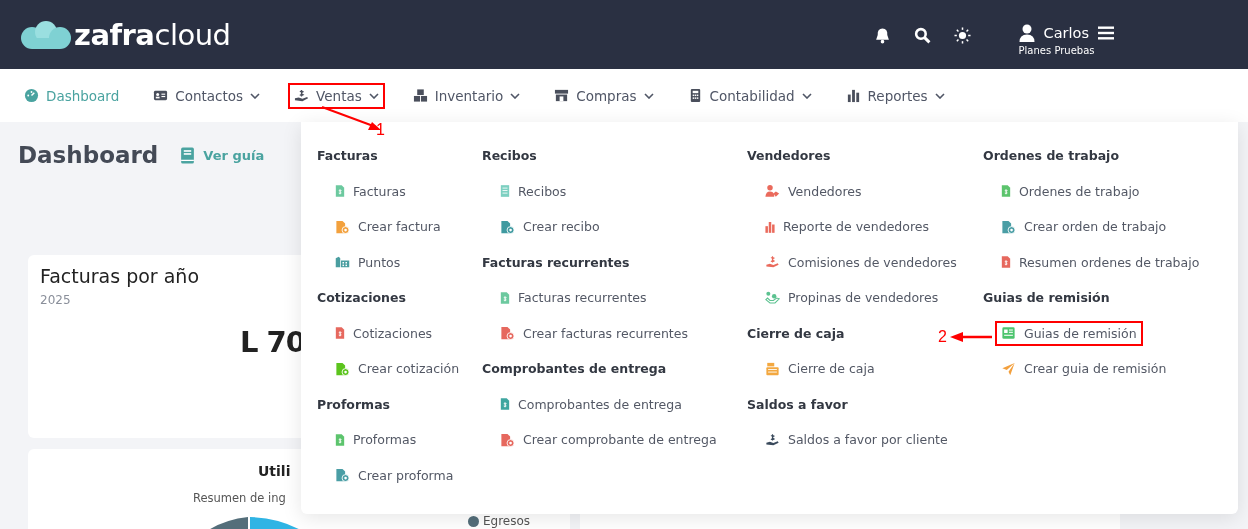 Image resolution: width=1248 pixels, height=529 pixels. I want to click on book-icon, so click(188, 155).